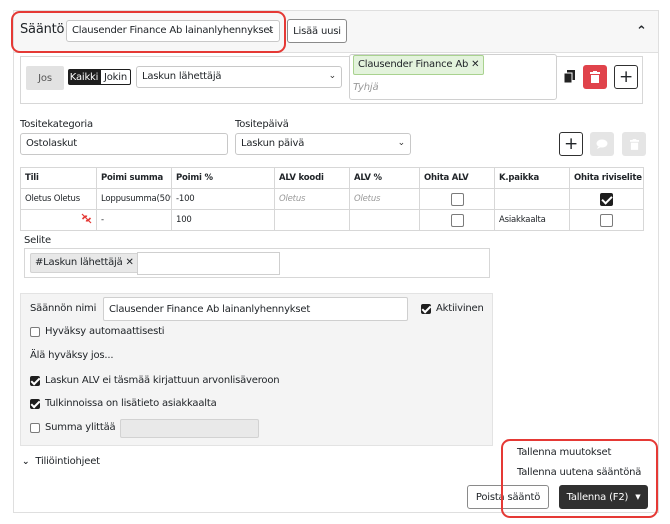  I want to click on sum-cell: -, so click(134, 220).